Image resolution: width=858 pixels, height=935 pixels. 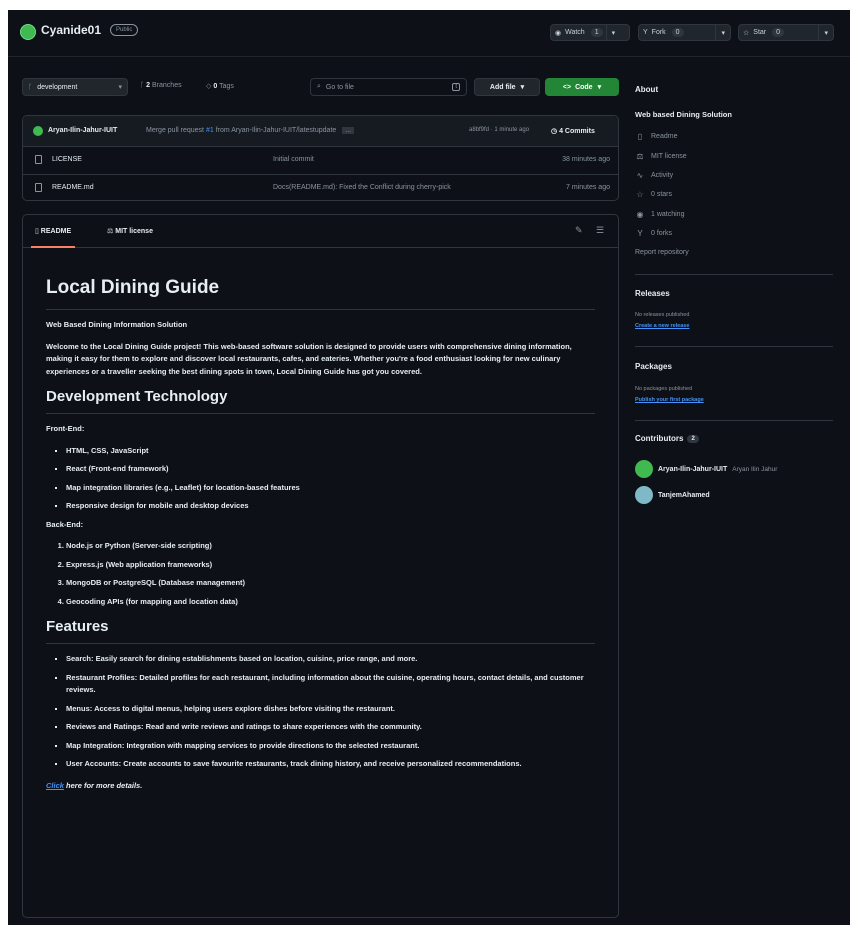 What do you see at coordinates (130, 231) in the screenshot?
I see `tab-license: ⚖ MIT license` at bounding box center [130, 231].